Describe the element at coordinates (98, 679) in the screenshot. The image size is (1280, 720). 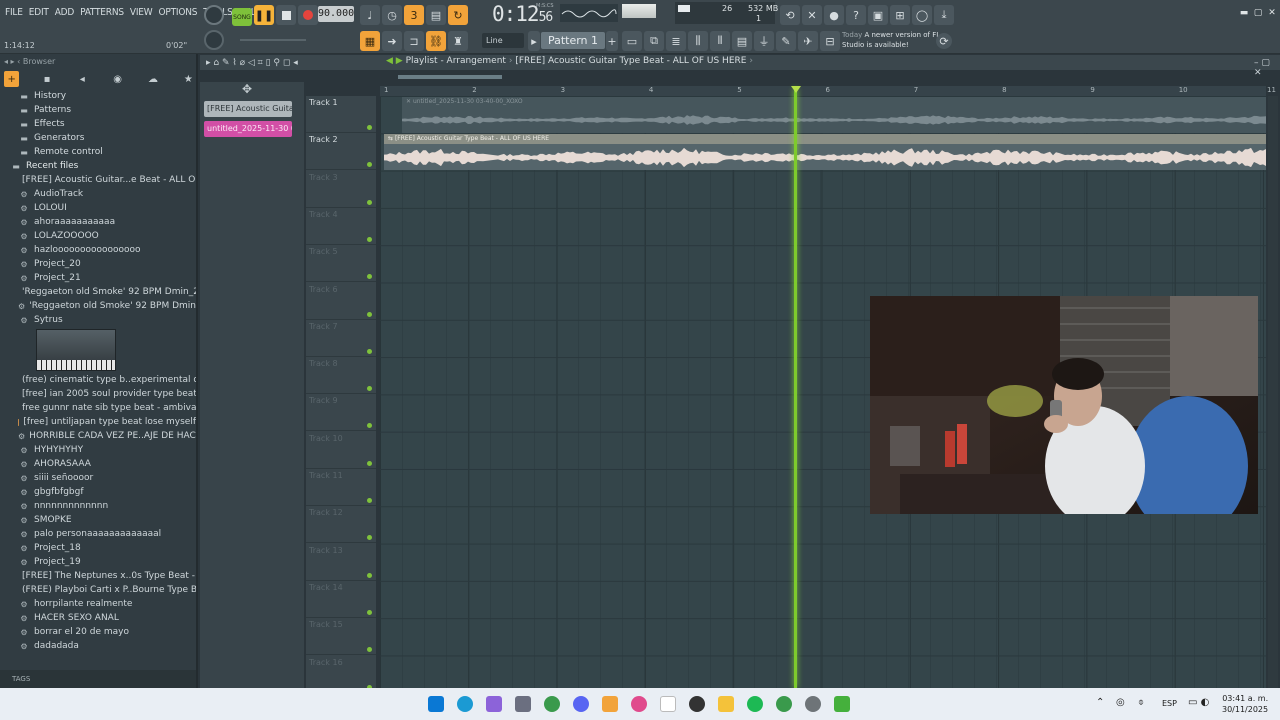
I see `tags-bar: TAGS` at that location.